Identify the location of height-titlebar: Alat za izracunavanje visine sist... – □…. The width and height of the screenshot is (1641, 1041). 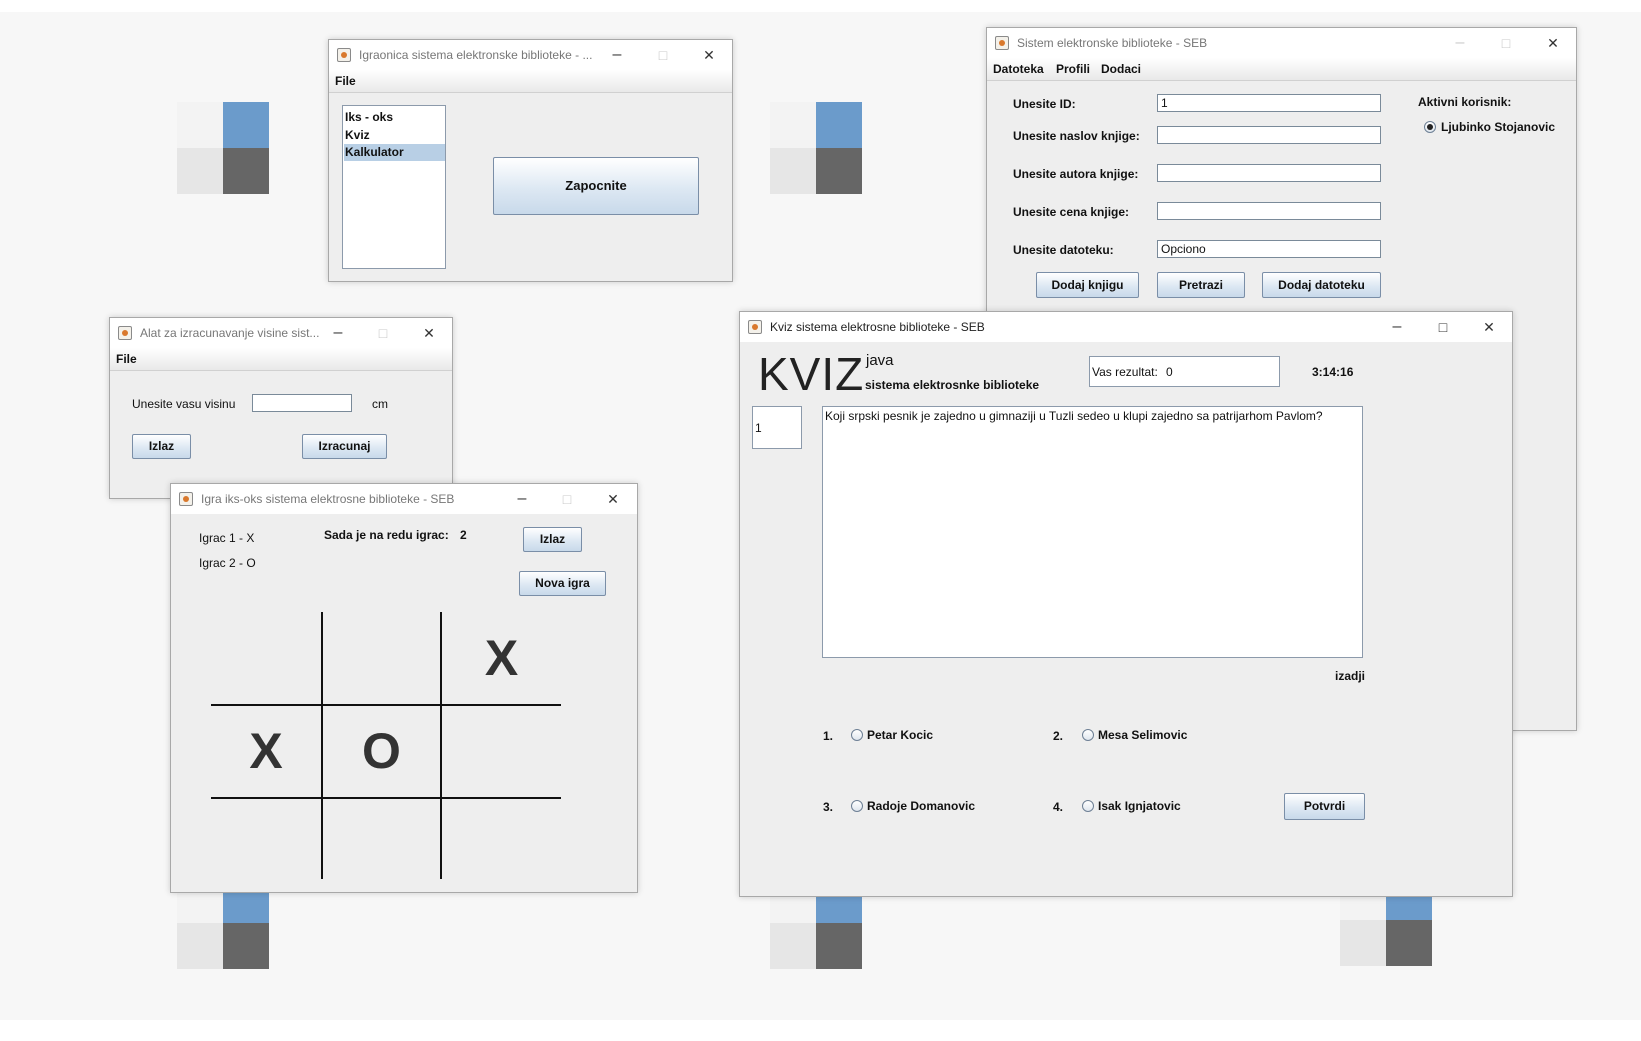
(281, 333).